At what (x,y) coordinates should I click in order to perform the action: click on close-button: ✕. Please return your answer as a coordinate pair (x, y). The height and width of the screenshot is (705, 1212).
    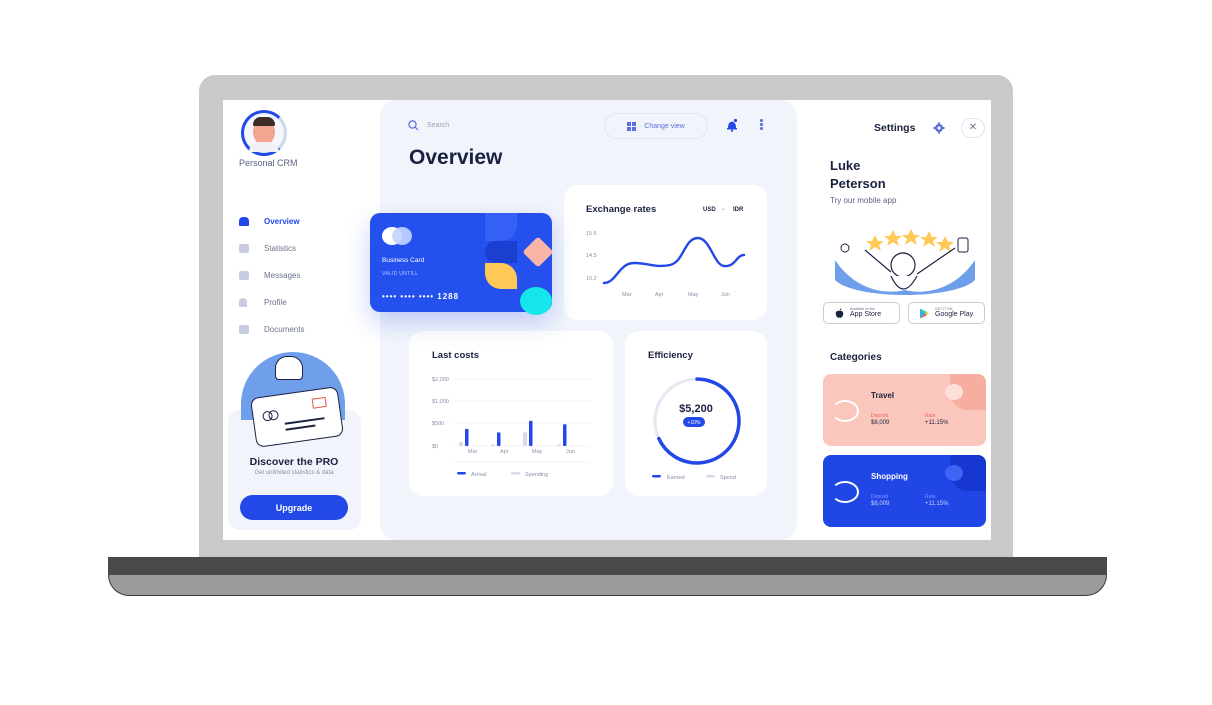
    Looking at the image, I should click on (973, 128).